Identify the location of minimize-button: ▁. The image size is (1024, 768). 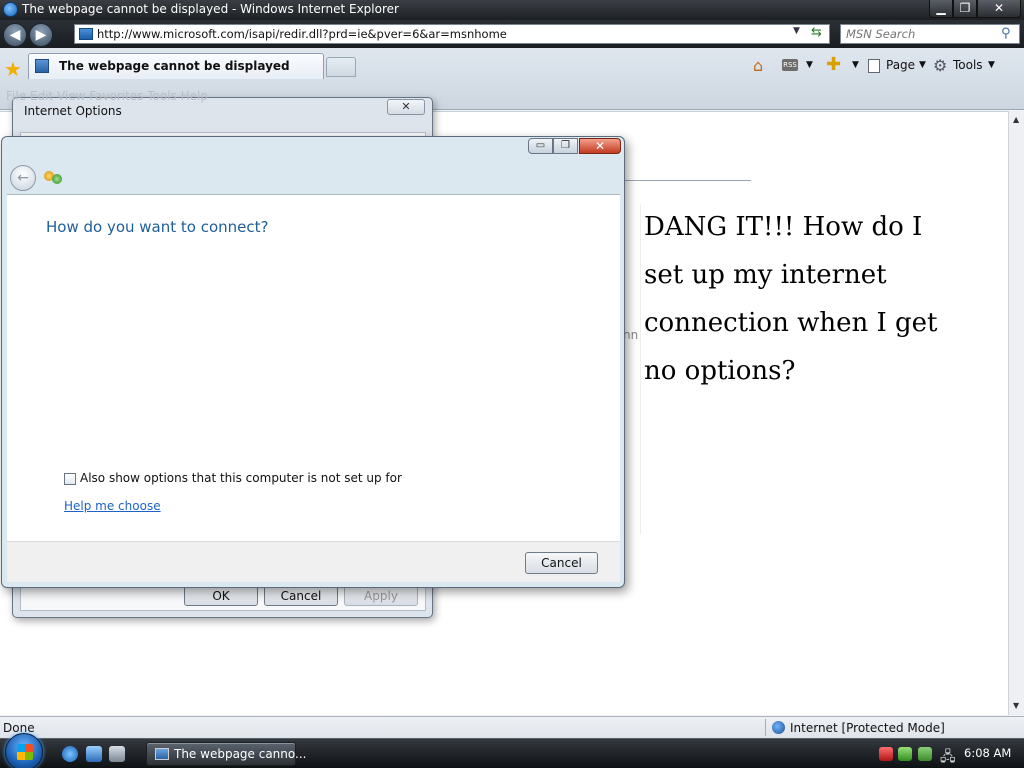
(941, 9).